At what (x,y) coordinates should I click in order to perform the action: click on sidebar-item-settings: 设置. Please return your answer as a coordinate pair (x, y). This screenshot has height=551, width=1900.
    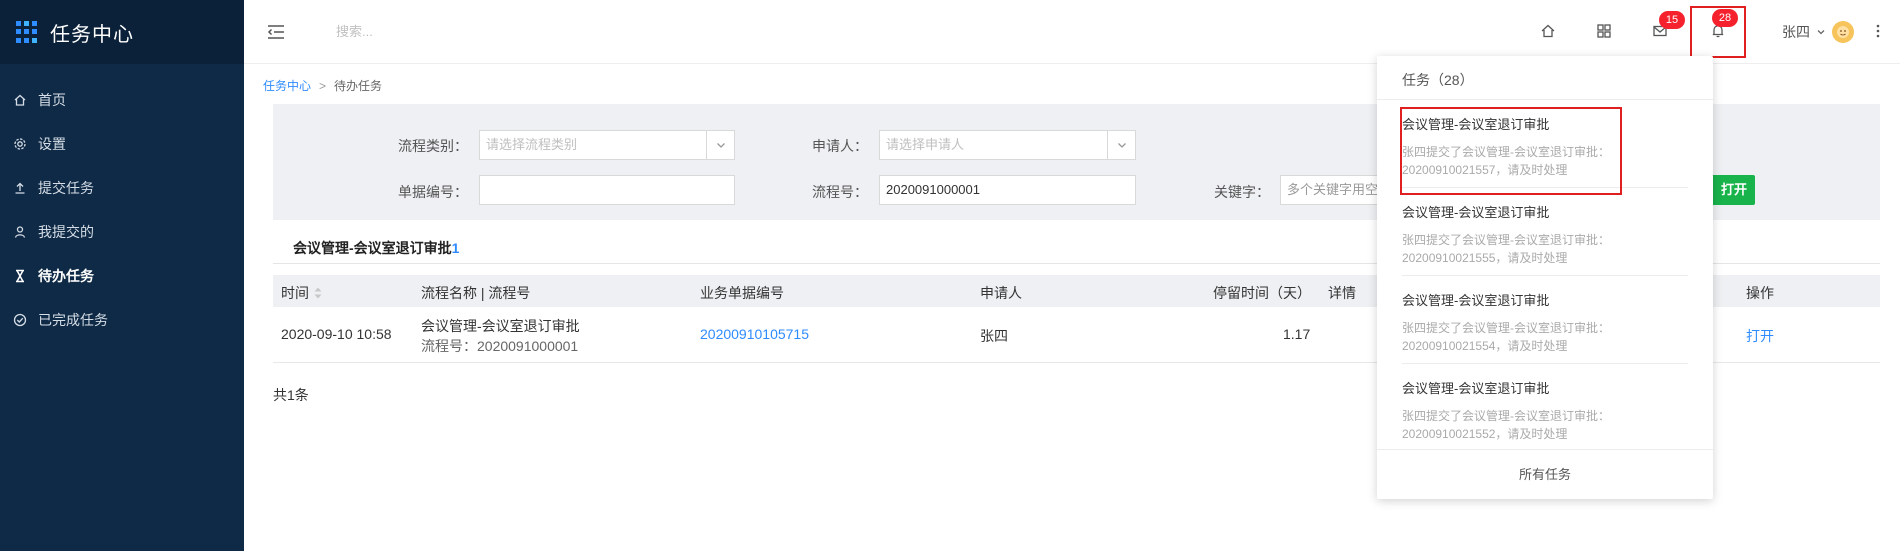
    Looking at the image, I should click on (122, 144).